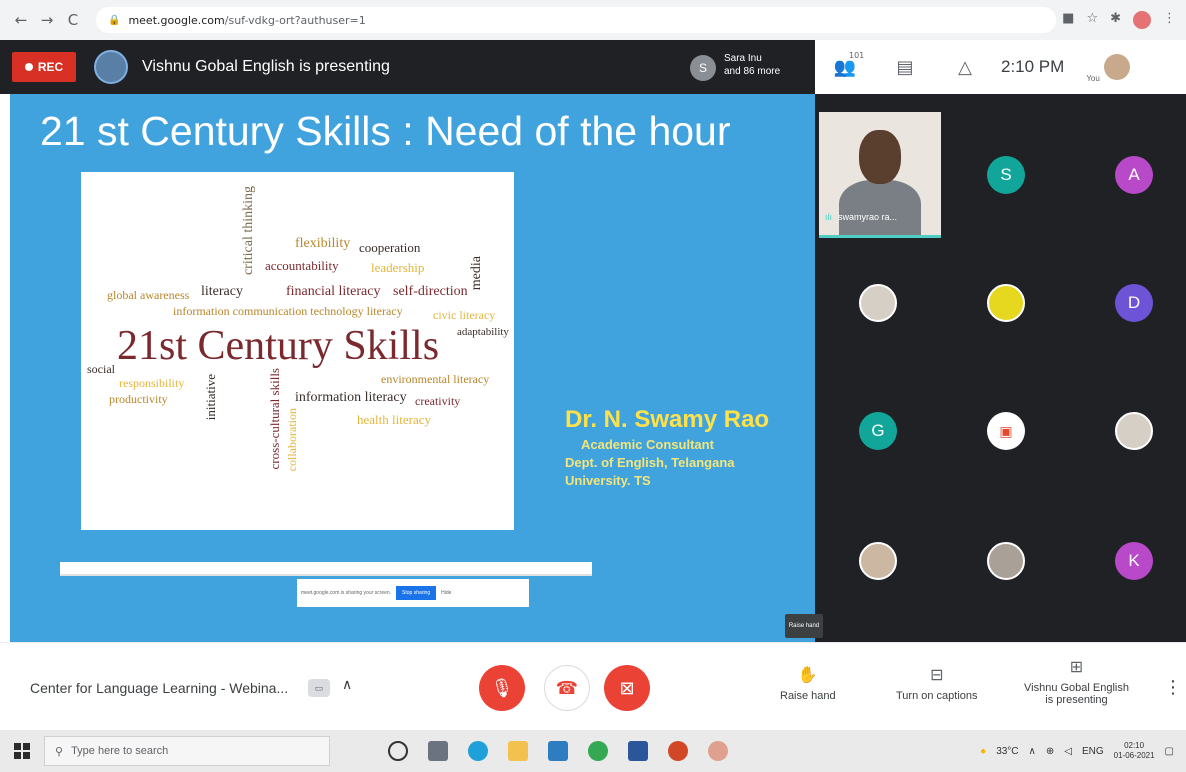 The height and width of the screenshot is (772, 1186). What do you see at coordinates (323, 243) in the screenshot?
I see `wc-word: flexibility` at bounding box center [323, 243].